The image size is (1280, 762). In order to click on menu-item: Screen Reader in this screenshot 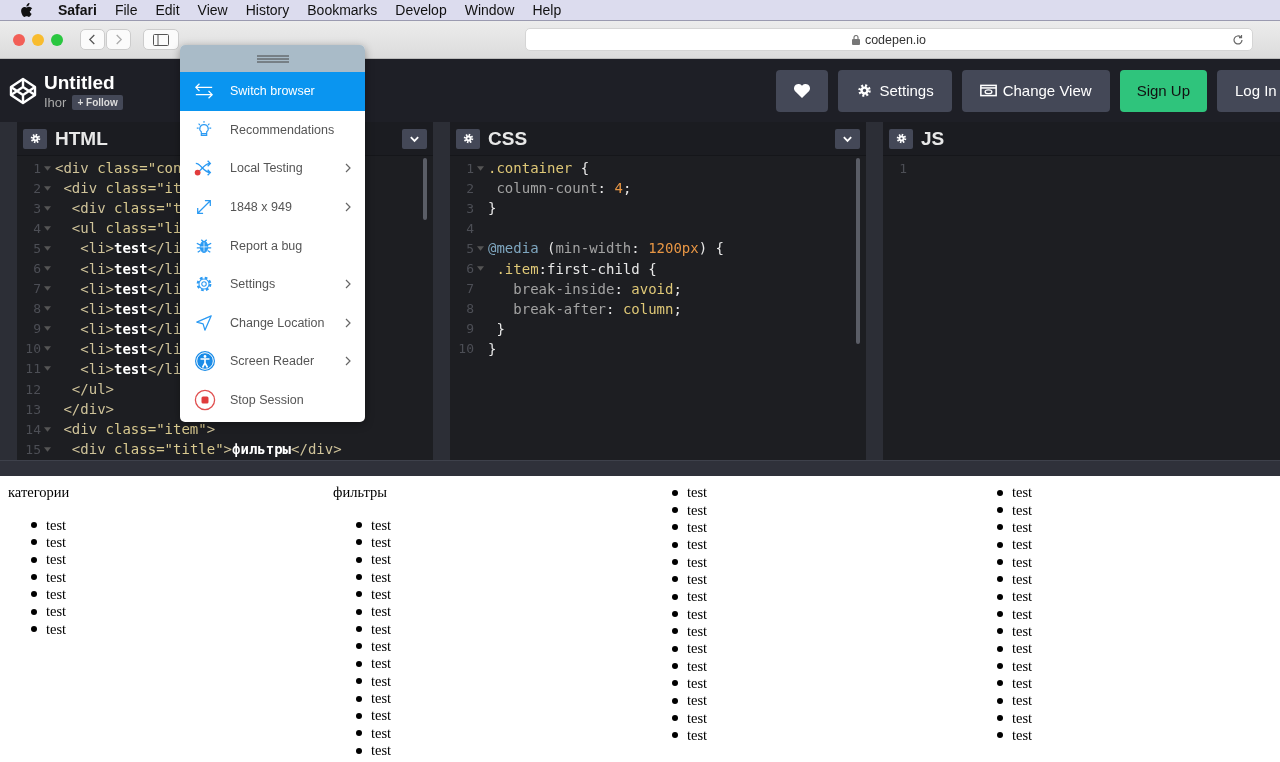, I will do `click(272, 361)`.